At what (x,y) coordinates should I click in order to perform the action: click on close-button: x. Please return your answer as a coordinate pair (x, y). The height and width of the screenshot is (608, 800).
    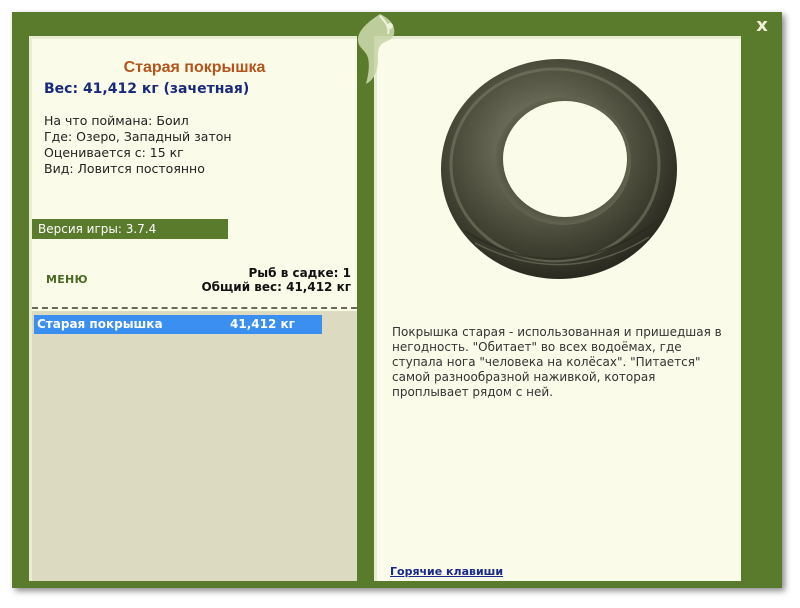
    Looking at the image, I should click on (762, 26).